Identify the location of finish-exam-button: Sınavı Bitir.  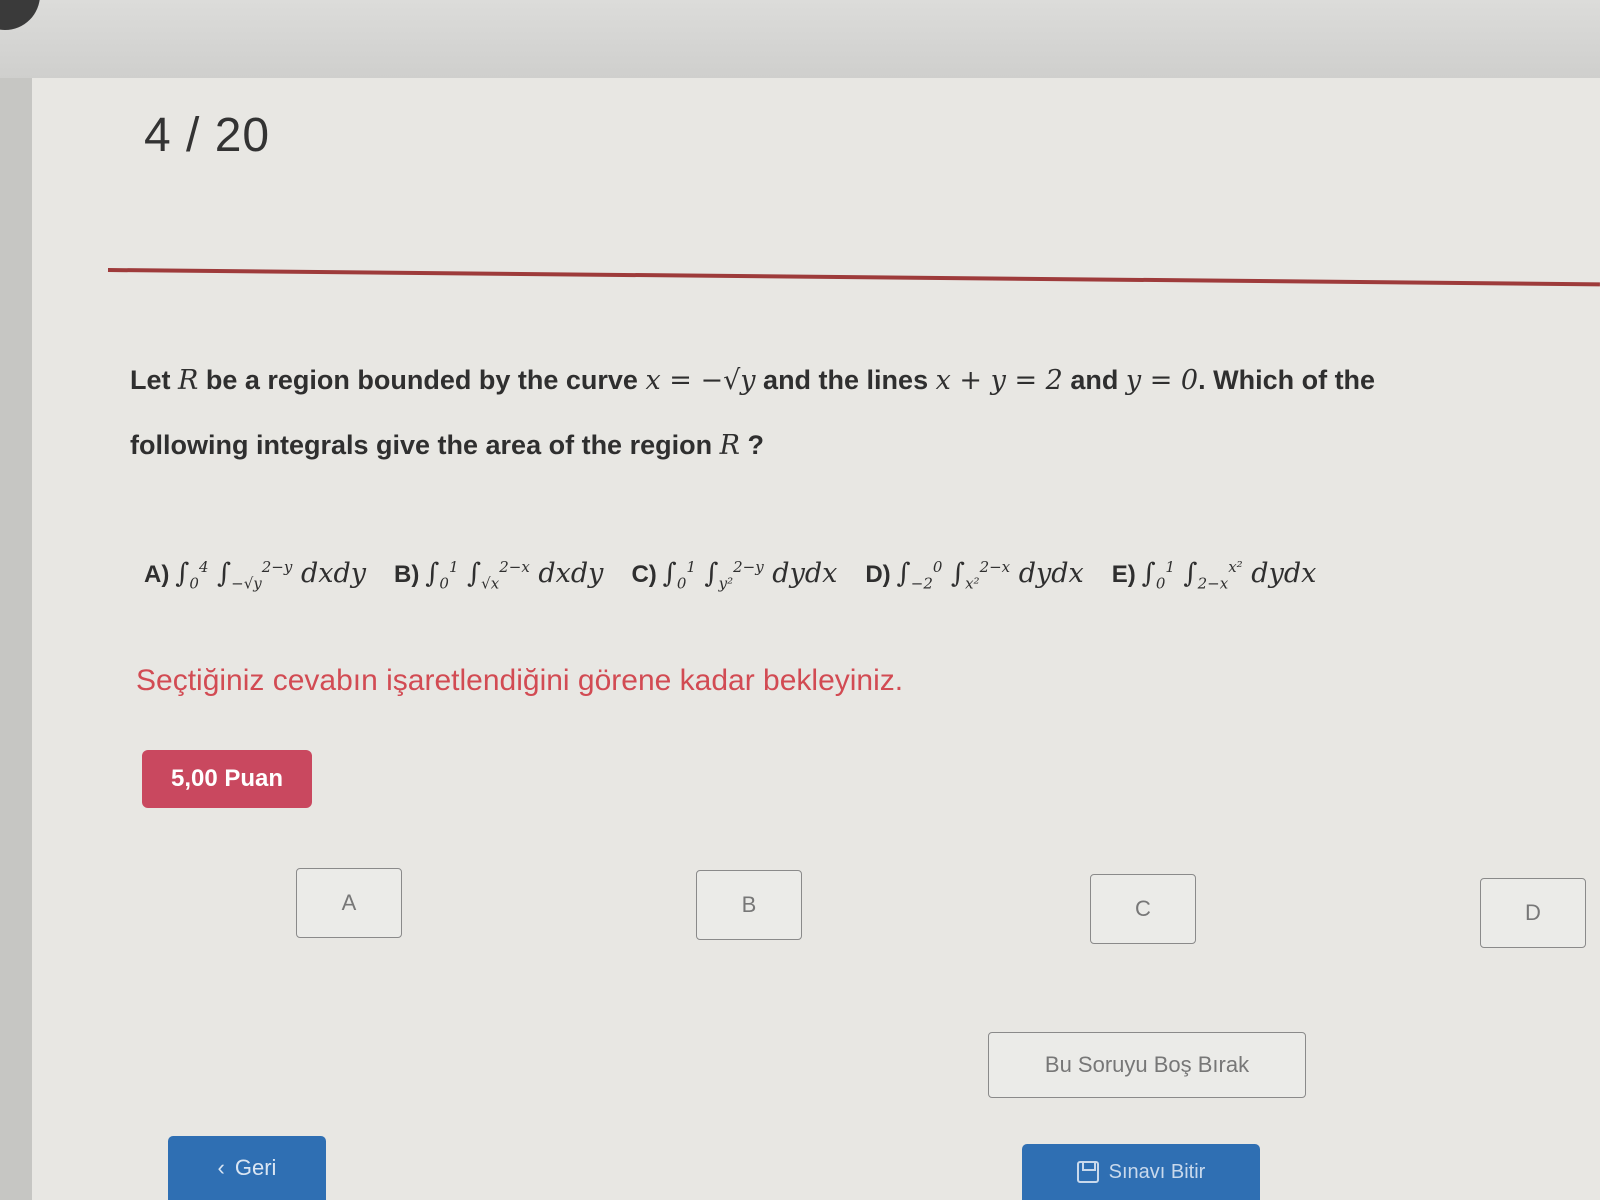
(1141, 1172).